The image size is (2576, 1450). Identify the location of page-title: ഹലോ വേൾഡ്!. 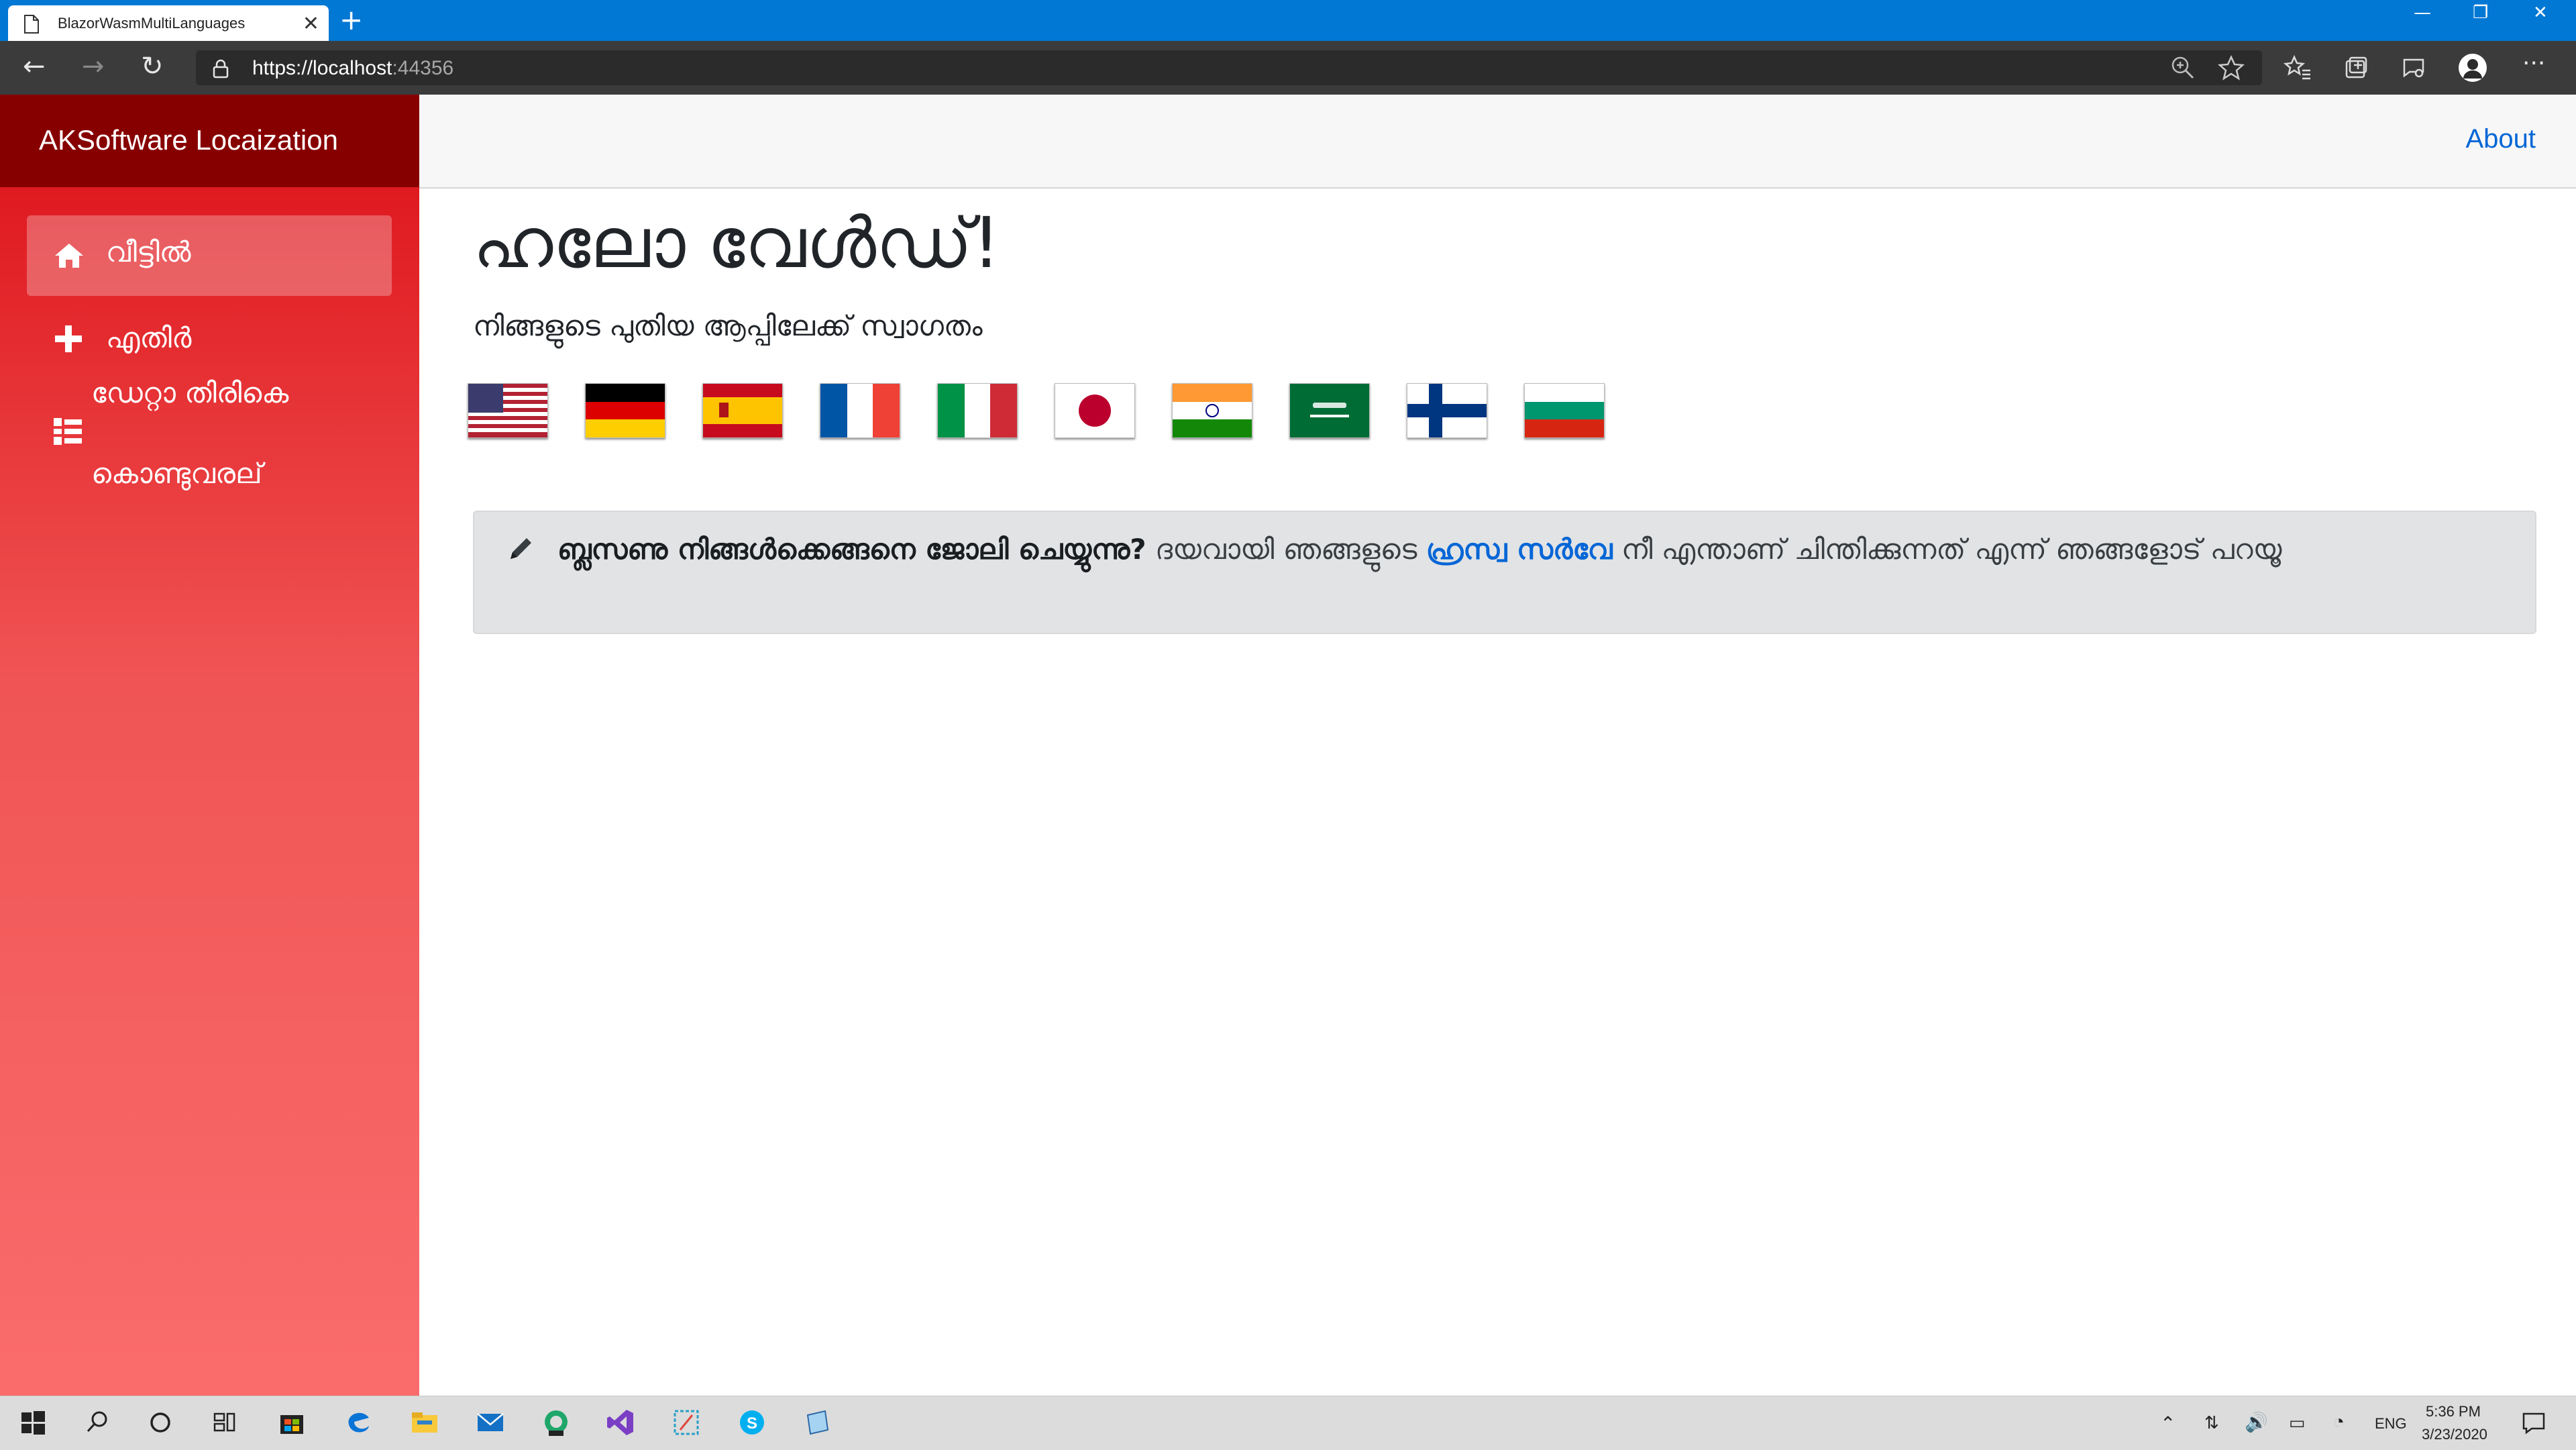
(737, 243).